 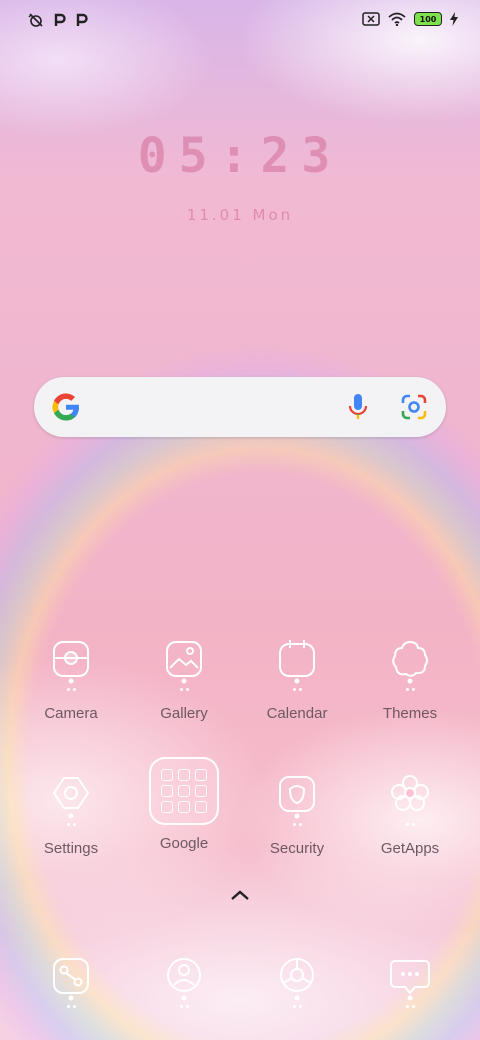 What do you see at coordinates (240, 895) in the screenshot?
I see `chevron-up-icon` at bounding box center [240, 895].